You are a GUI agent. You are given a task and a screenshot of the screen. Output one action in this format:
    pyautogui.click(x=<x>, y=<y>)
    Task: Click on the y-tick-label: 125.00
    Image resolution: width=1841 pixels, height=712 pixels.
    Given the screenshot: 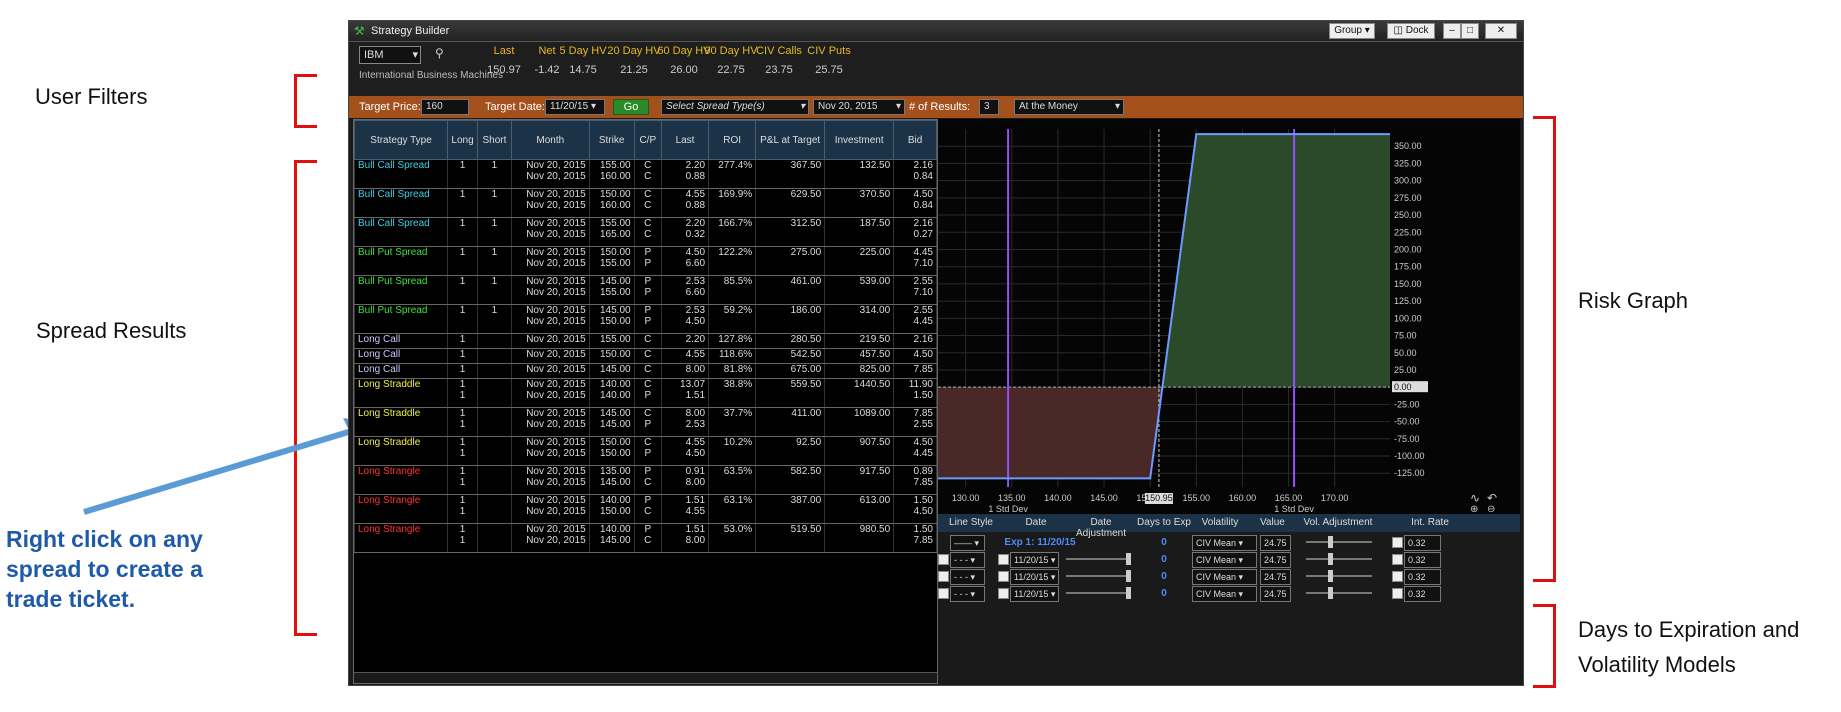 What is the action you would take?
    pyautogui.click(x=1408, y=301)
    